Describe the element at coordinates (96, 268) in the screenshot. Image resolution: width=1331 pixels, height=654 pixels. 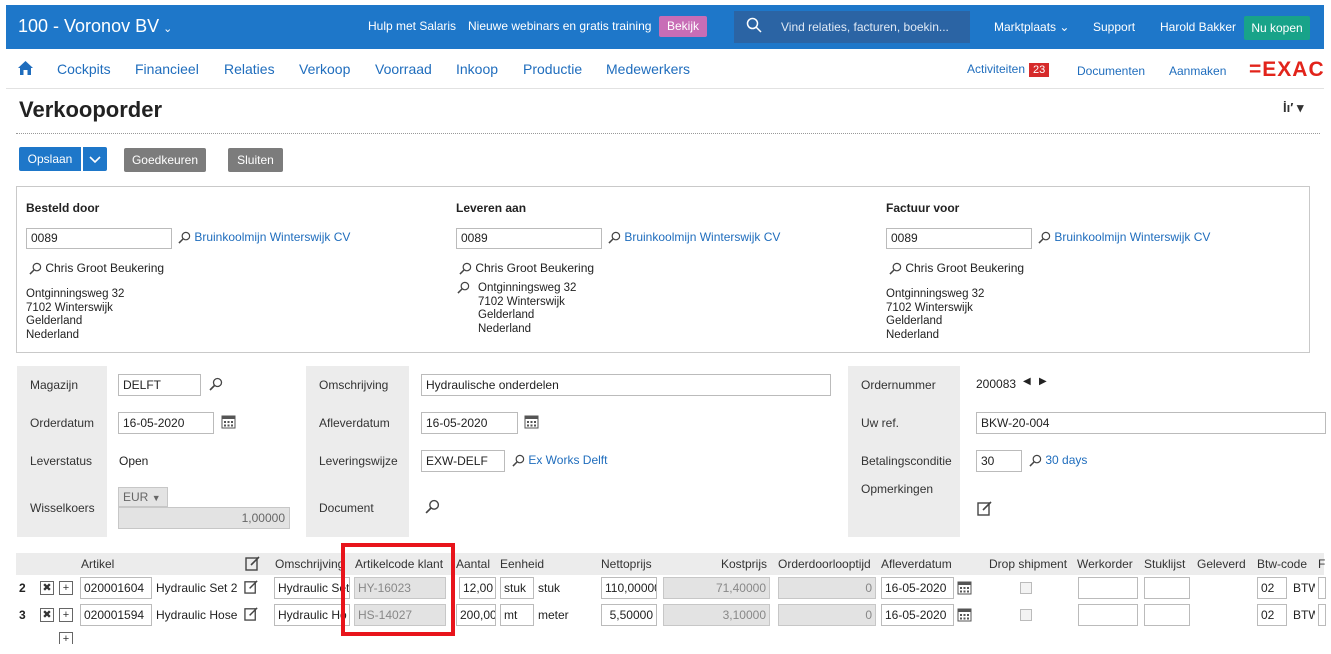
I see `besteld-door-contact: Chris Groot Beukering` at that location.